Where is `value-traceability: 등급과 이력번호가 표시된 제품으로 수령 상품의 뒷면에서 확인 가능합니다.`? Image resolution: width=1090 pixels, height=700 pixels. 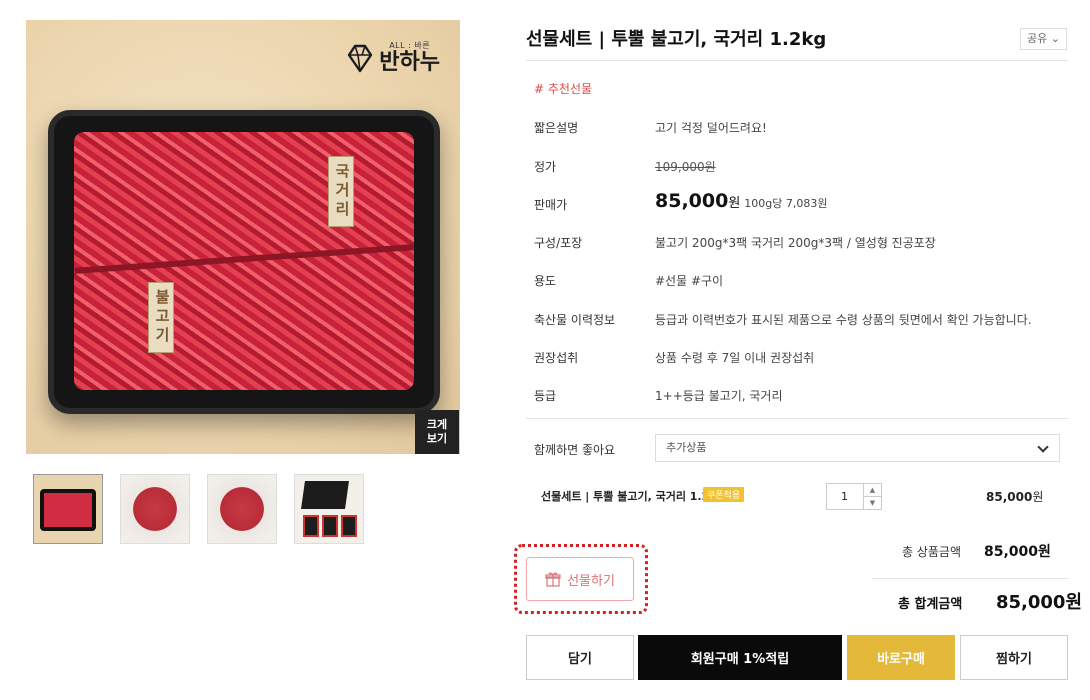 value-traceability: 등급과 이력번호가 표시된 제품으로 수령 상품의 뒷면에서 확인 가능합니다. is located at coordinates (843, 320).